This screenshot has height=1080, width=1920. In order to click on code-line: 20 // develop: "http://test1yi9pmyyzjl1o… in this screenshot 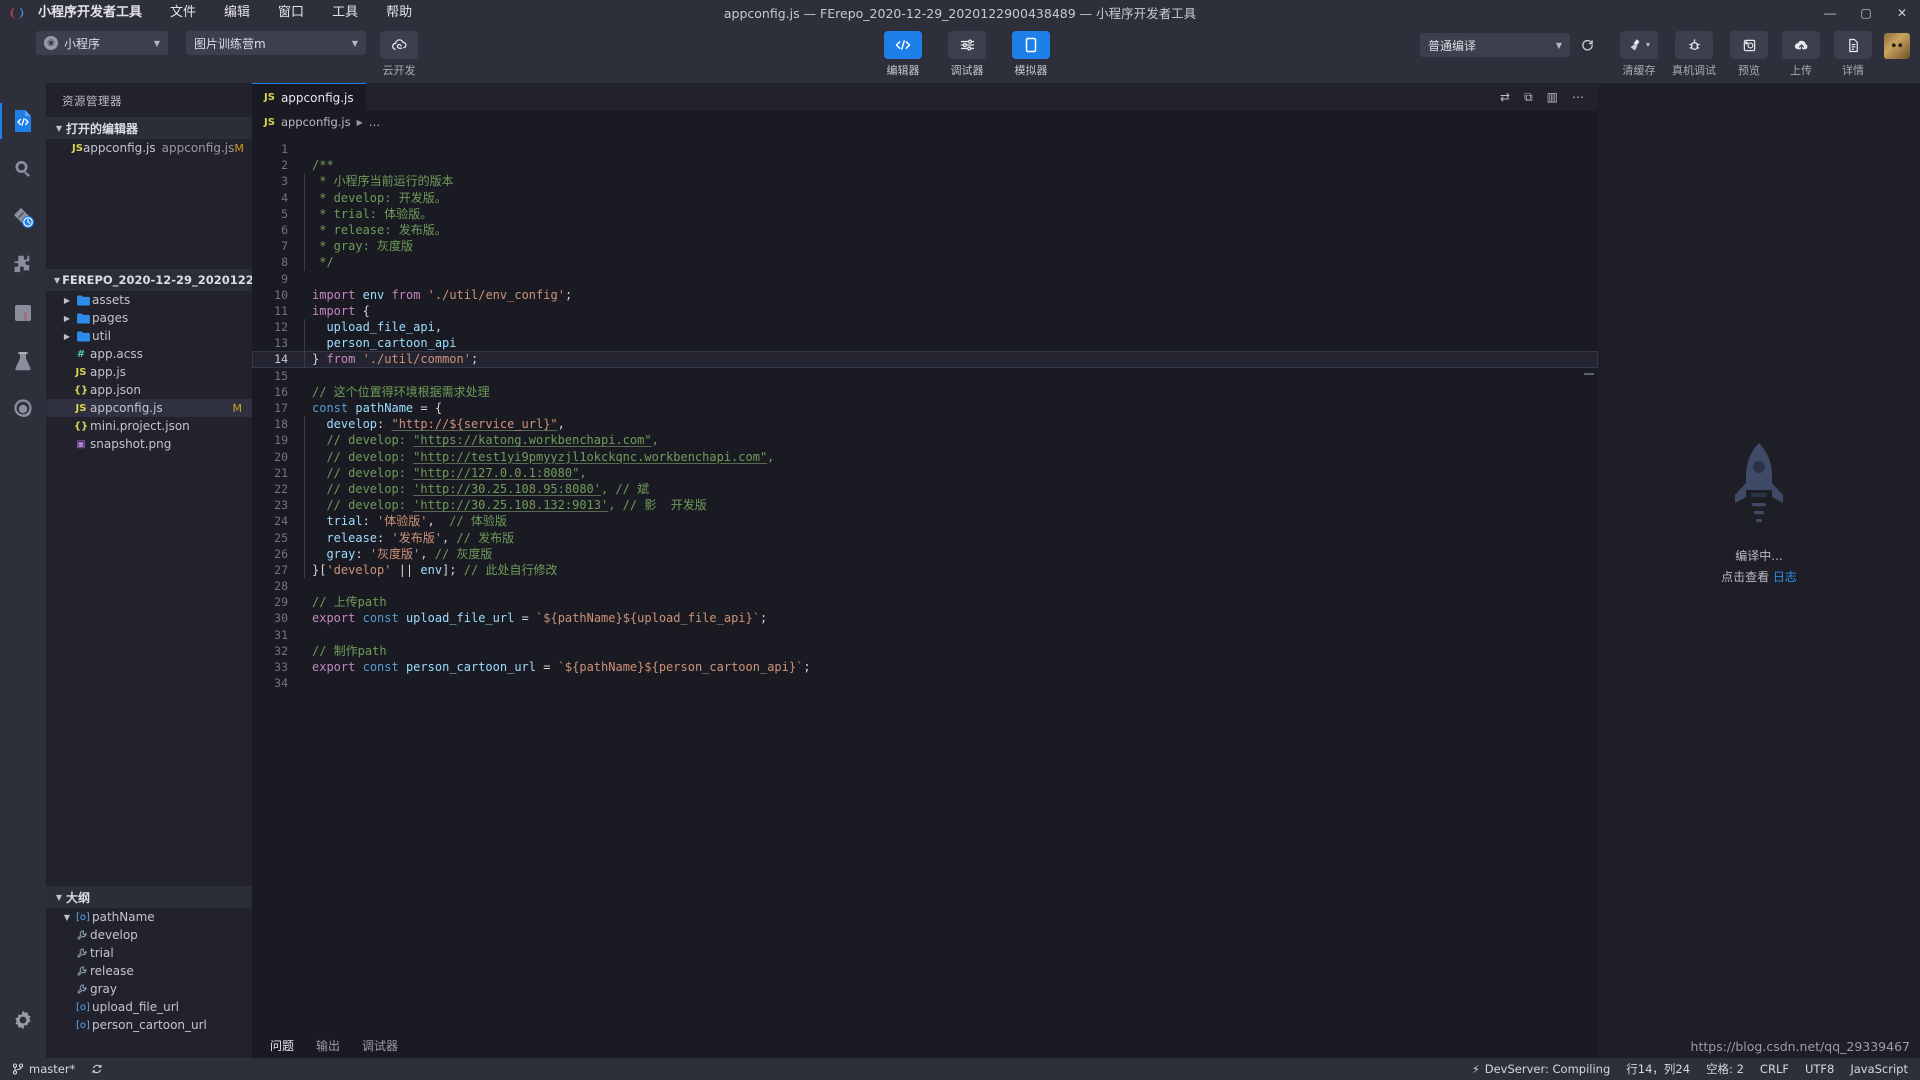, I will do `click(925, 456)`.